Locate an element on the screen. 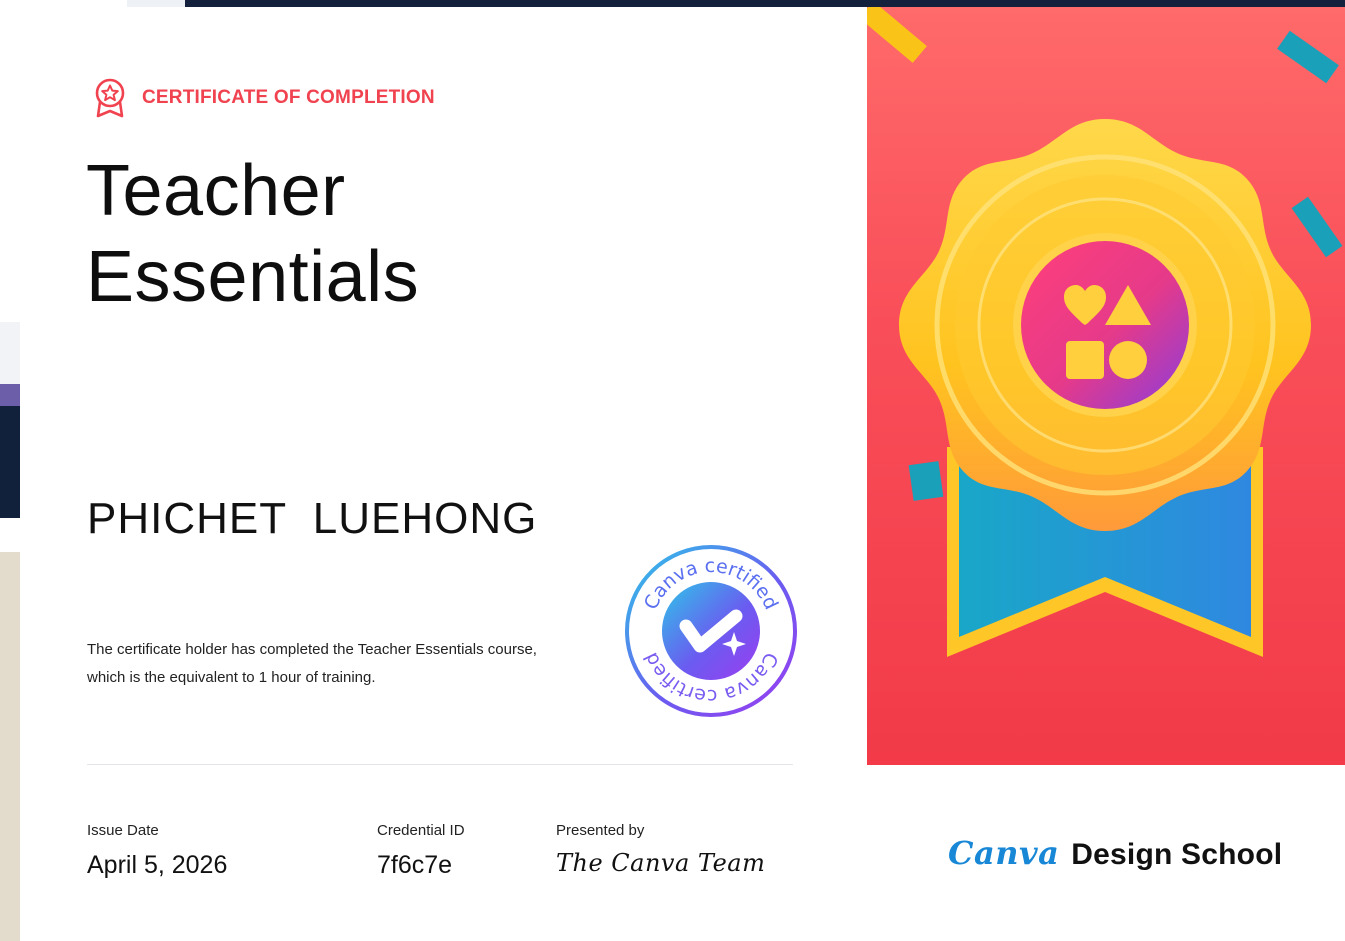 The width and height of the screenshot is (1345, 941). issue-date-block: Issue Date April 5, 2026 is located at coordinates (157, 851).